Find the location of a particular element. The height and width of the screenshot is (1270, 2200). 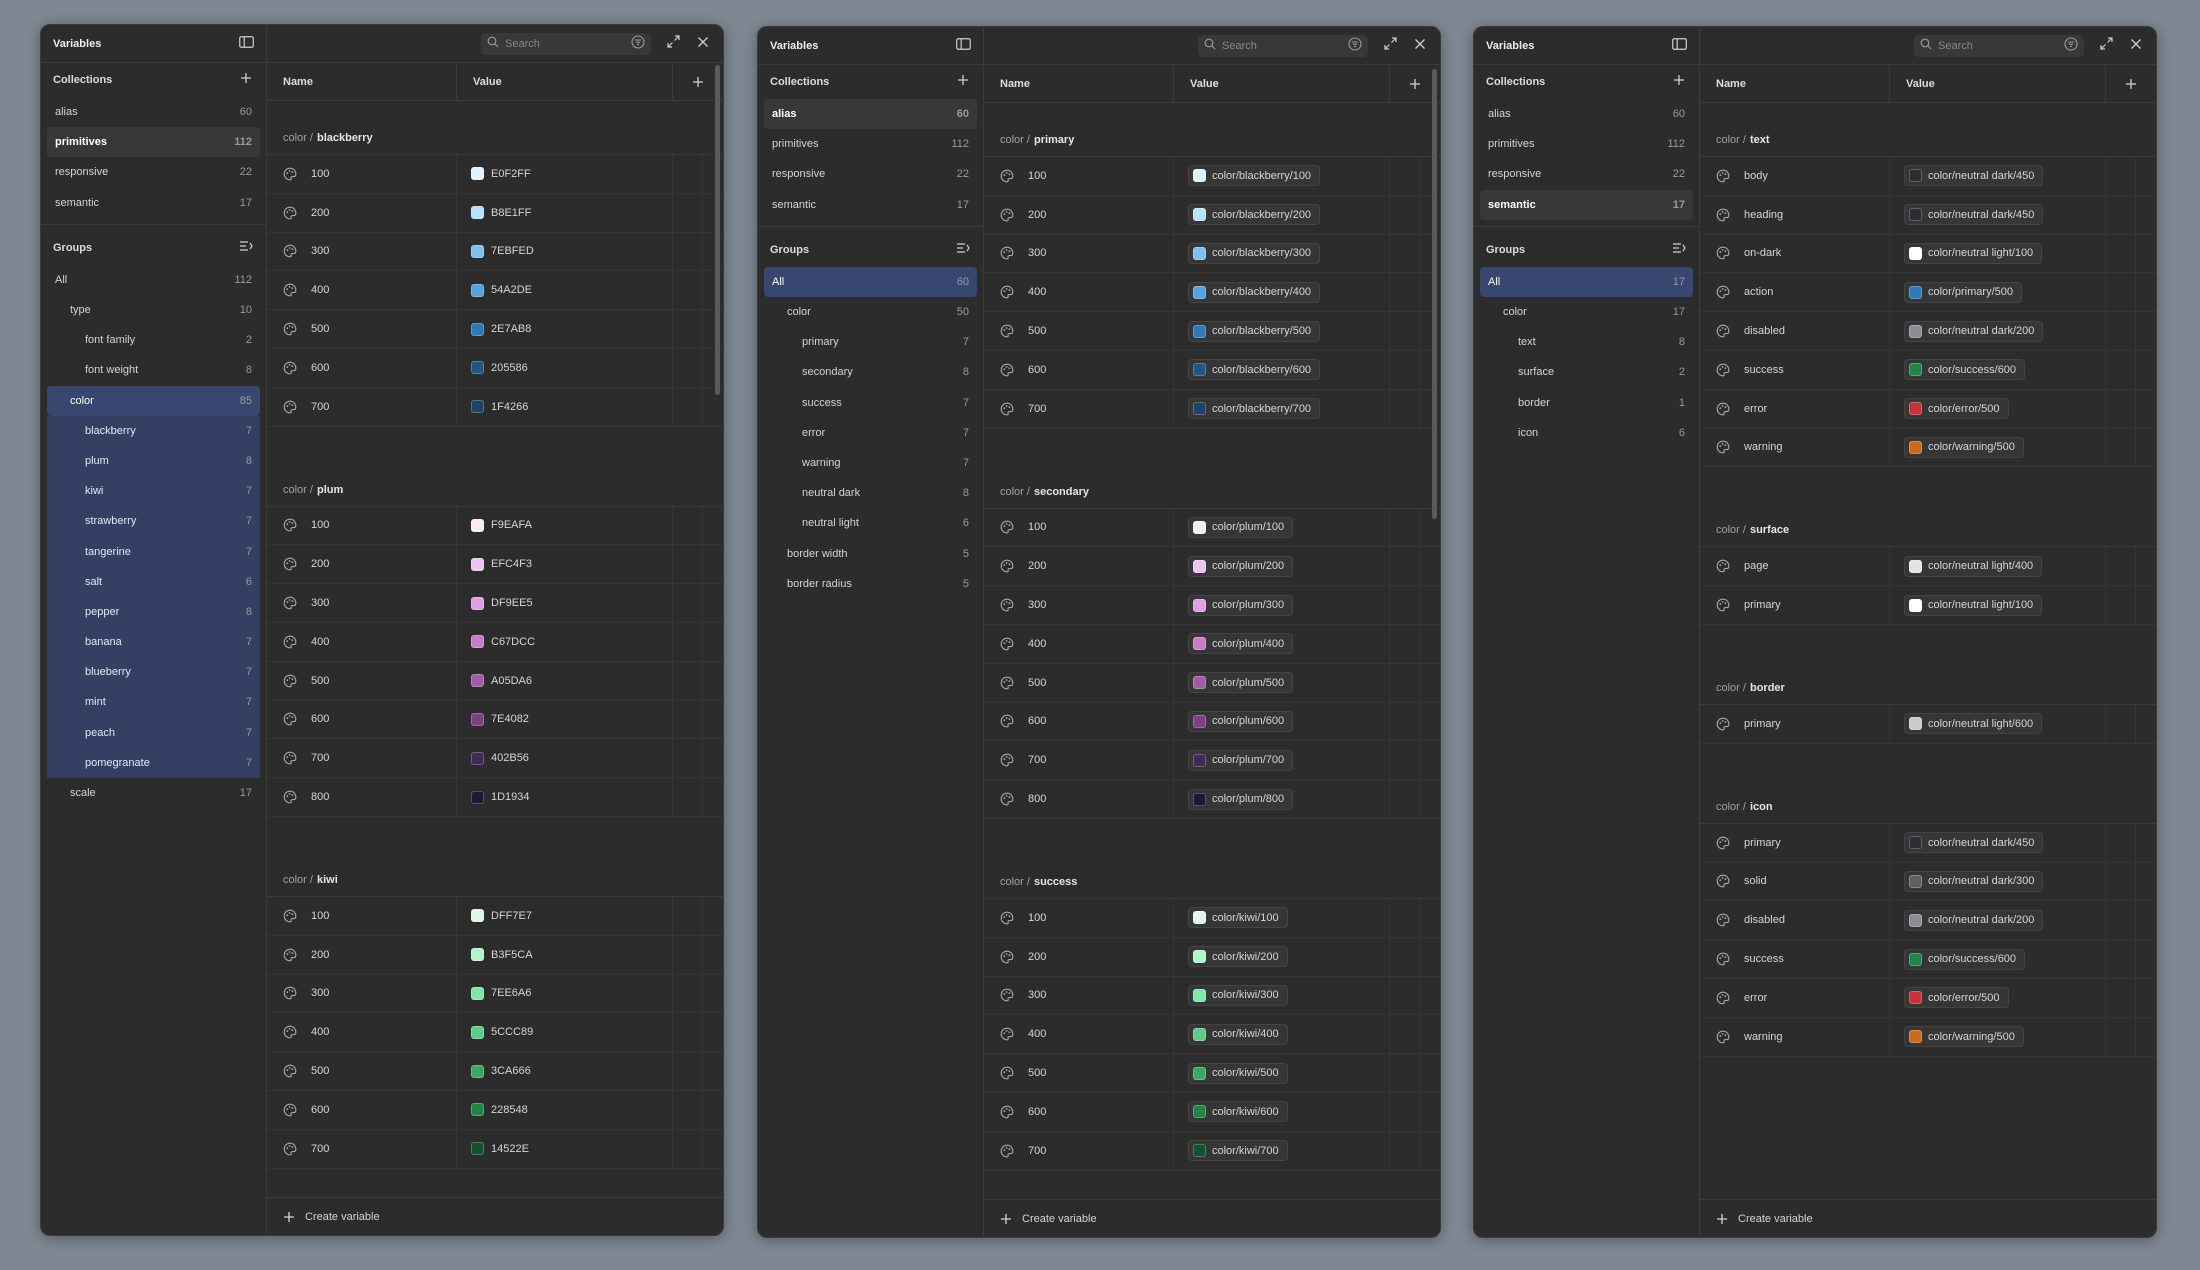

group-item-font-family: font family 2 is located at coordinates (153, 340).